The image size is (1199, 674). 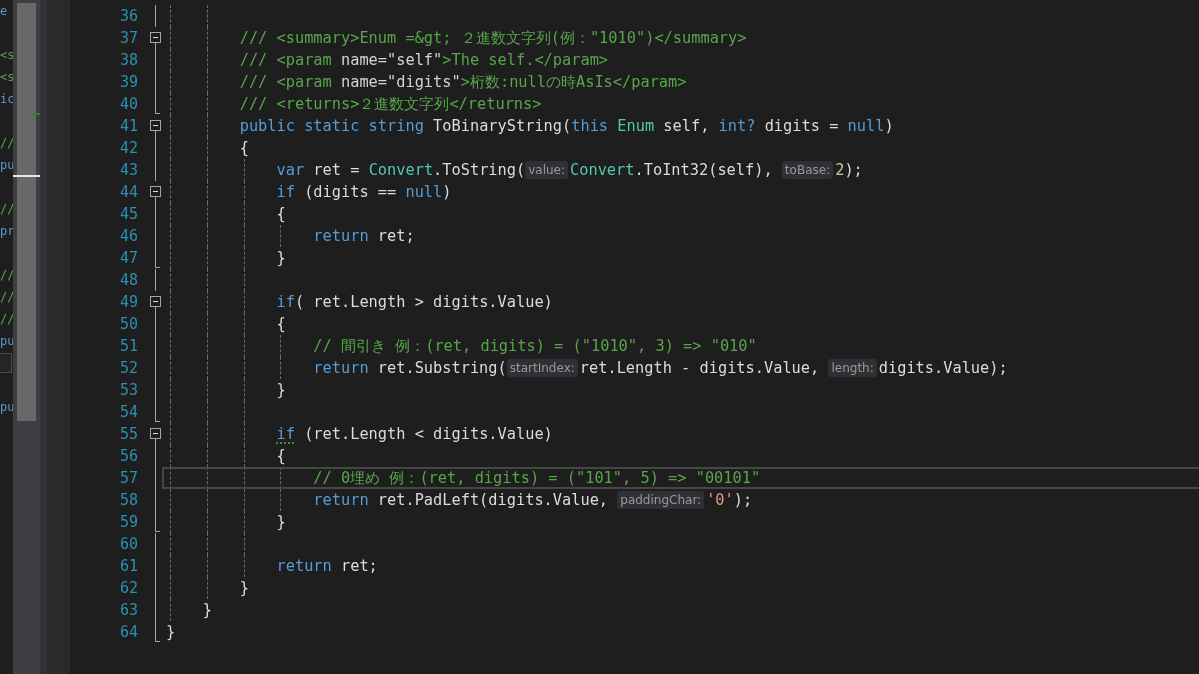 I want to click on code-text: // 0埋め 例：(ret, digits) = ("101", 5) => "00101", so click(x=536, y=478).